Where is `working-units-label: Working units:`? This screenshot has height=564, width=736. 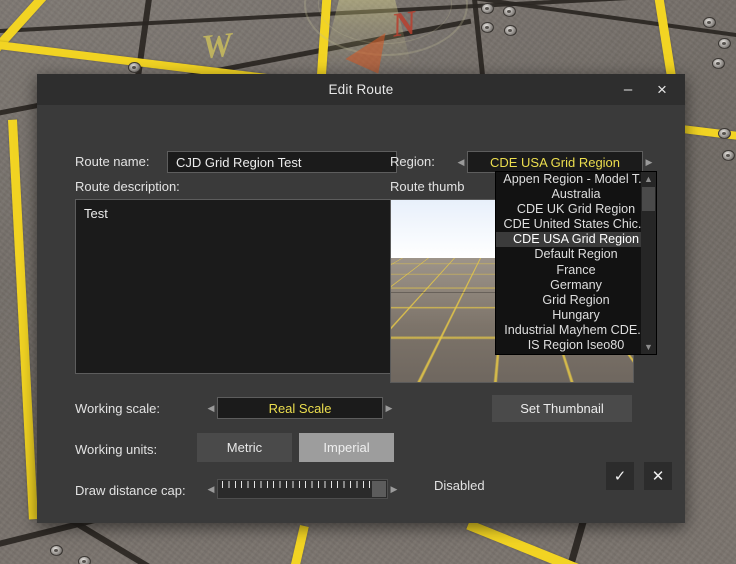 working-units-label: Working units: is located at coordinates (116, 449).